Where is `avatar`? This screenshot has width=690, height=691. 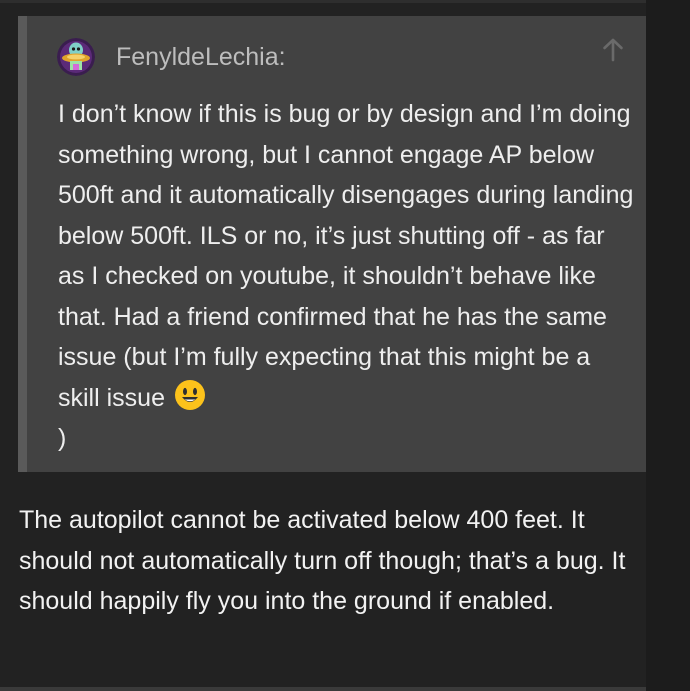
avatar is located at coordinates (76, 57).